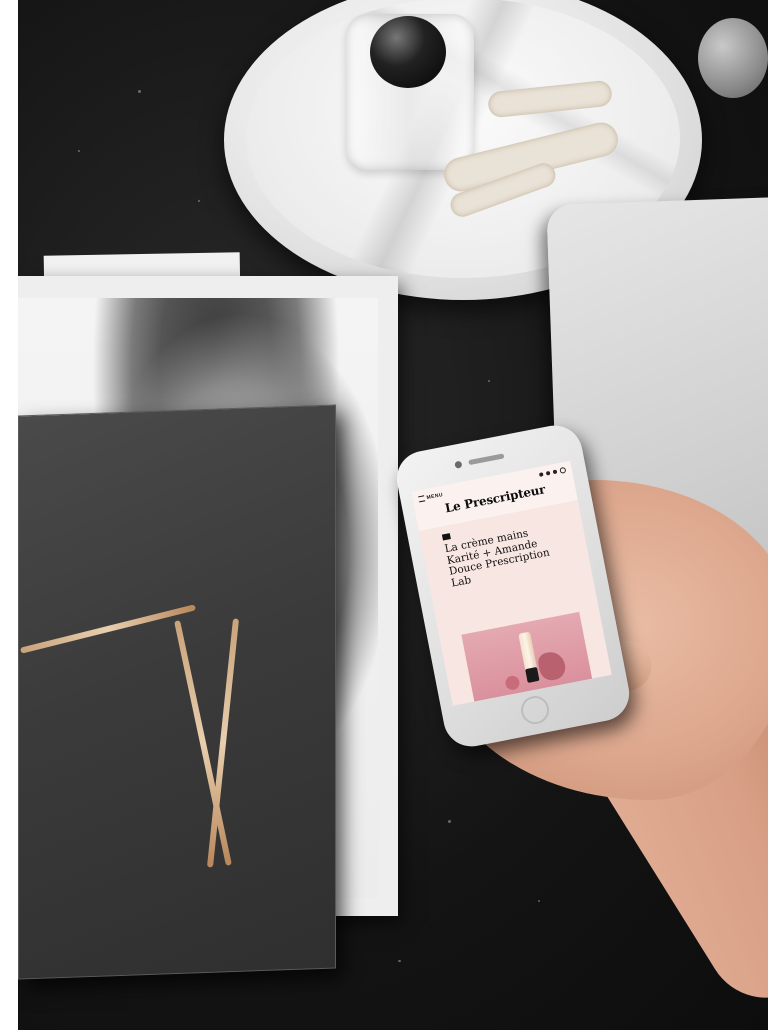 Image resolution: width=768 pixels, height=1030 pixels. Describe the element at coordinates (458, 464) in the screenshot. I see `front-camera` at that location.